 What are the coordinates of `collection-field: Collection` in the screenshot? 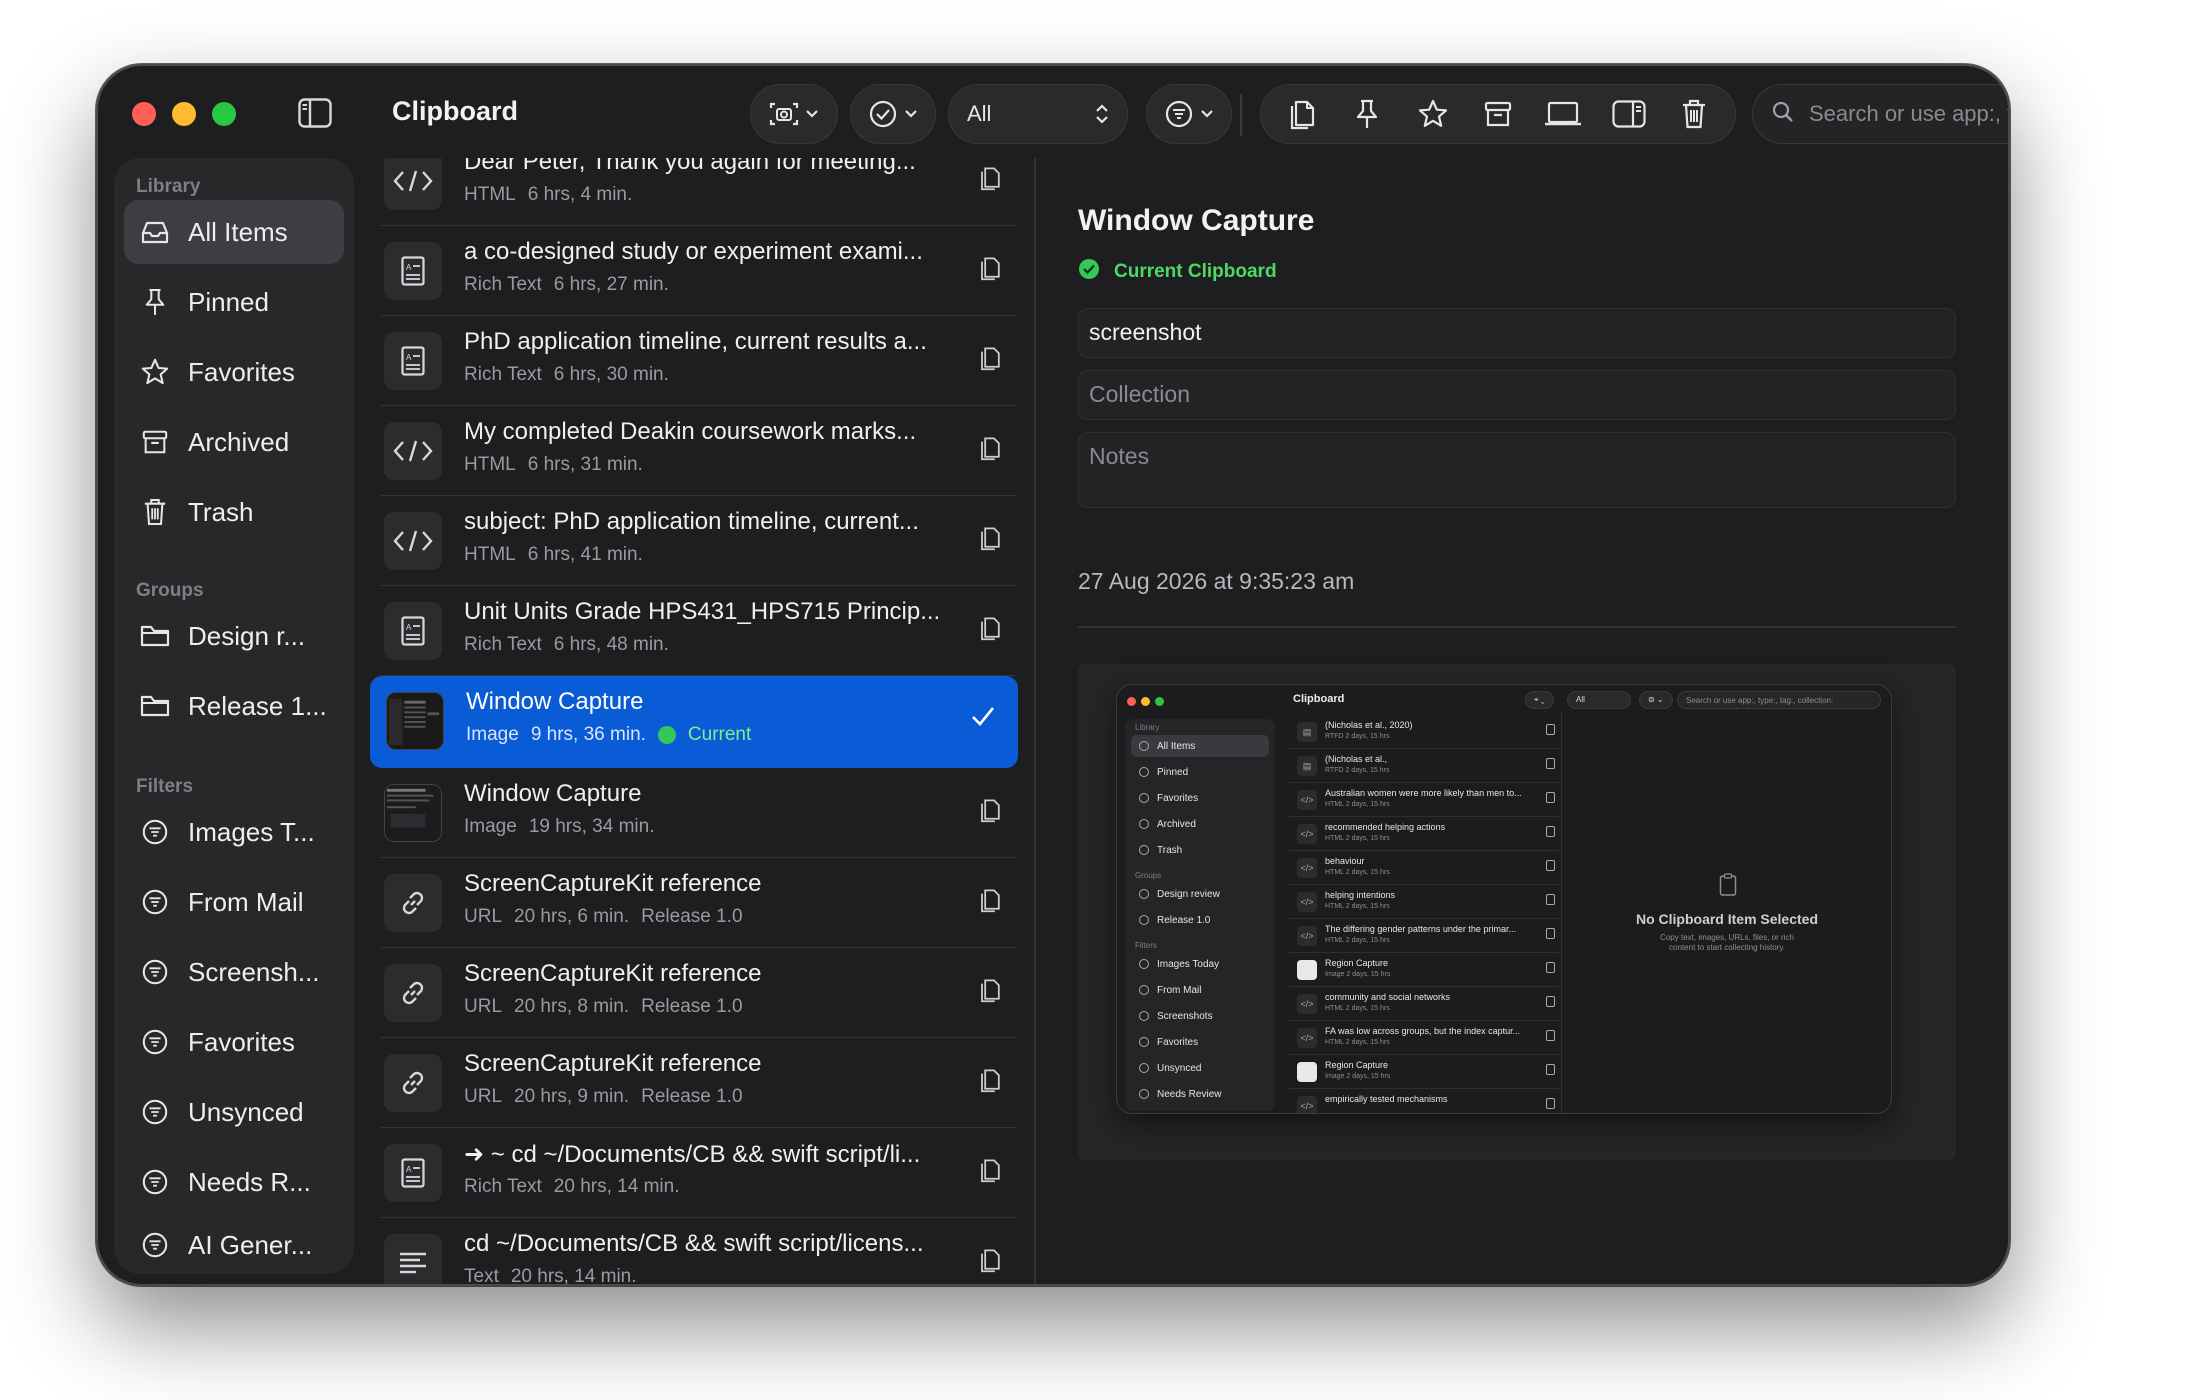 It's located at (1517, 395).